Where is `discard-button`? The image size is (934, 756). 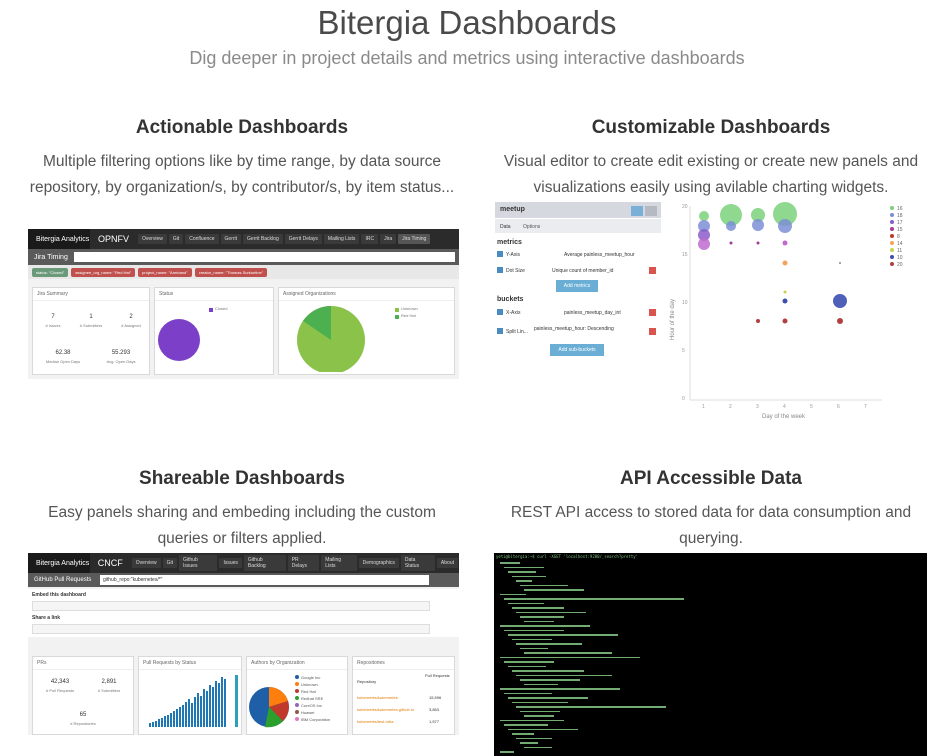
discard-button is located at coordinates (651, 211).